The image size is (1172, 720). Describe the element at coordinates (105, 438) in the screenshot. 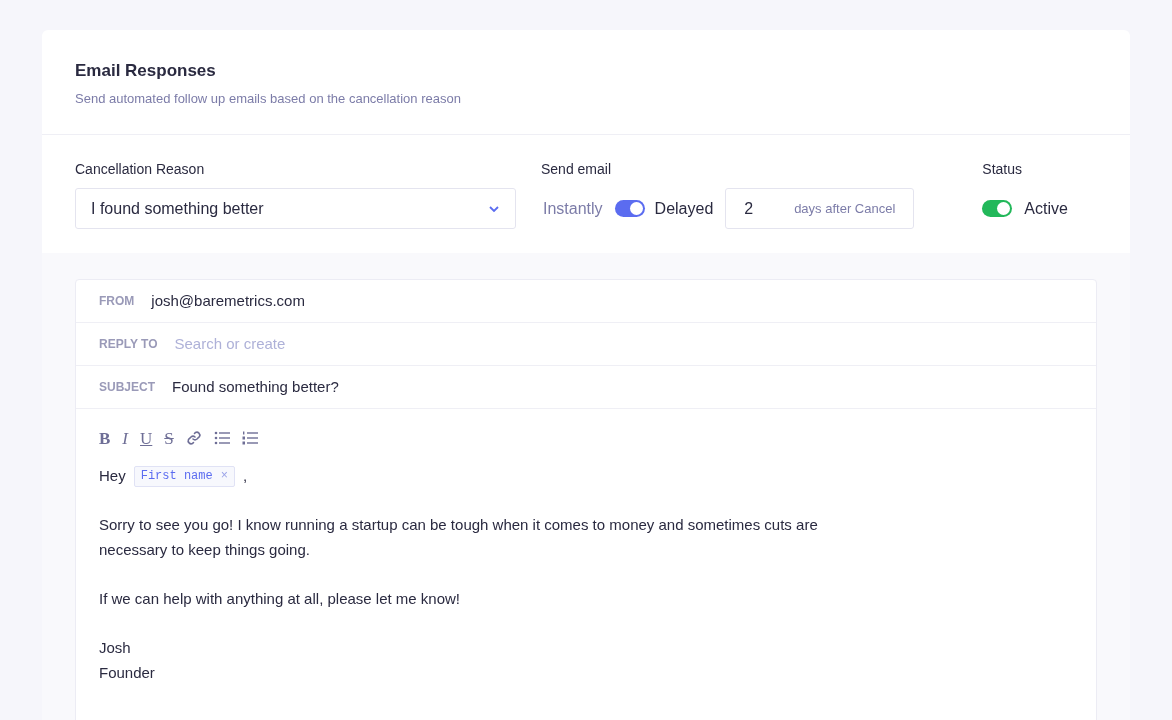

I see `bold-button: B` at that location.